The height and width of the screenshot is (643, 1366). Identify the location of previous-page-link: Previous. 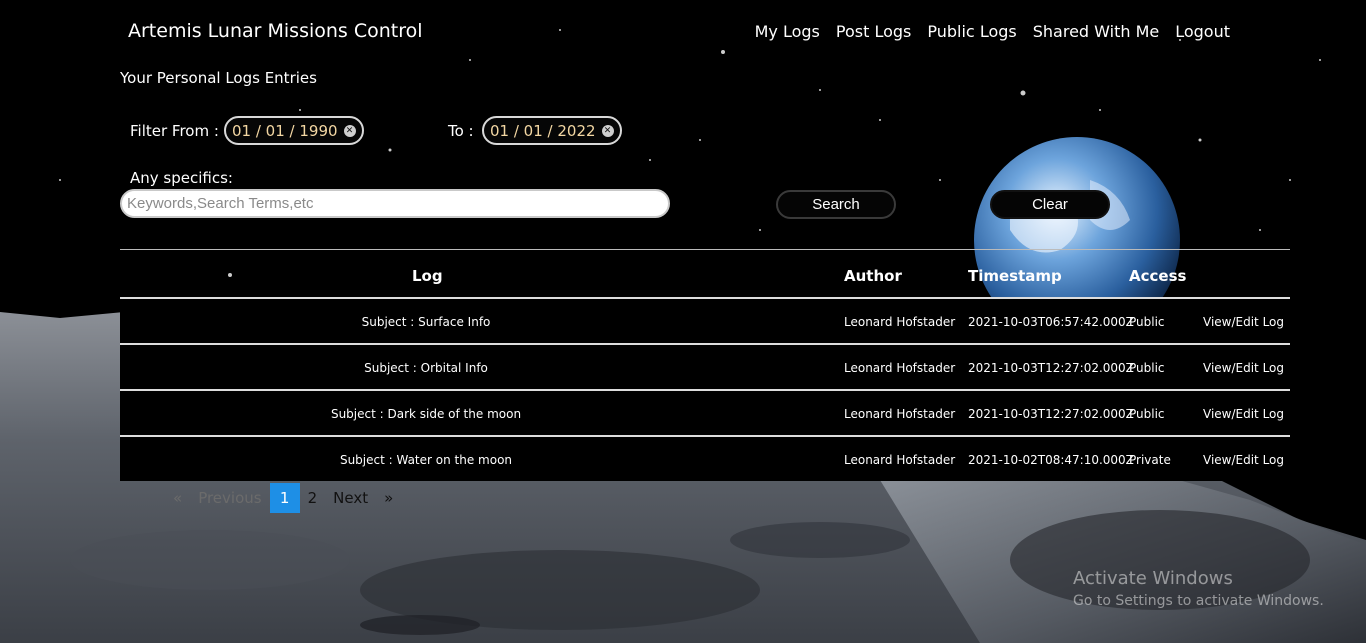
(229, 498).